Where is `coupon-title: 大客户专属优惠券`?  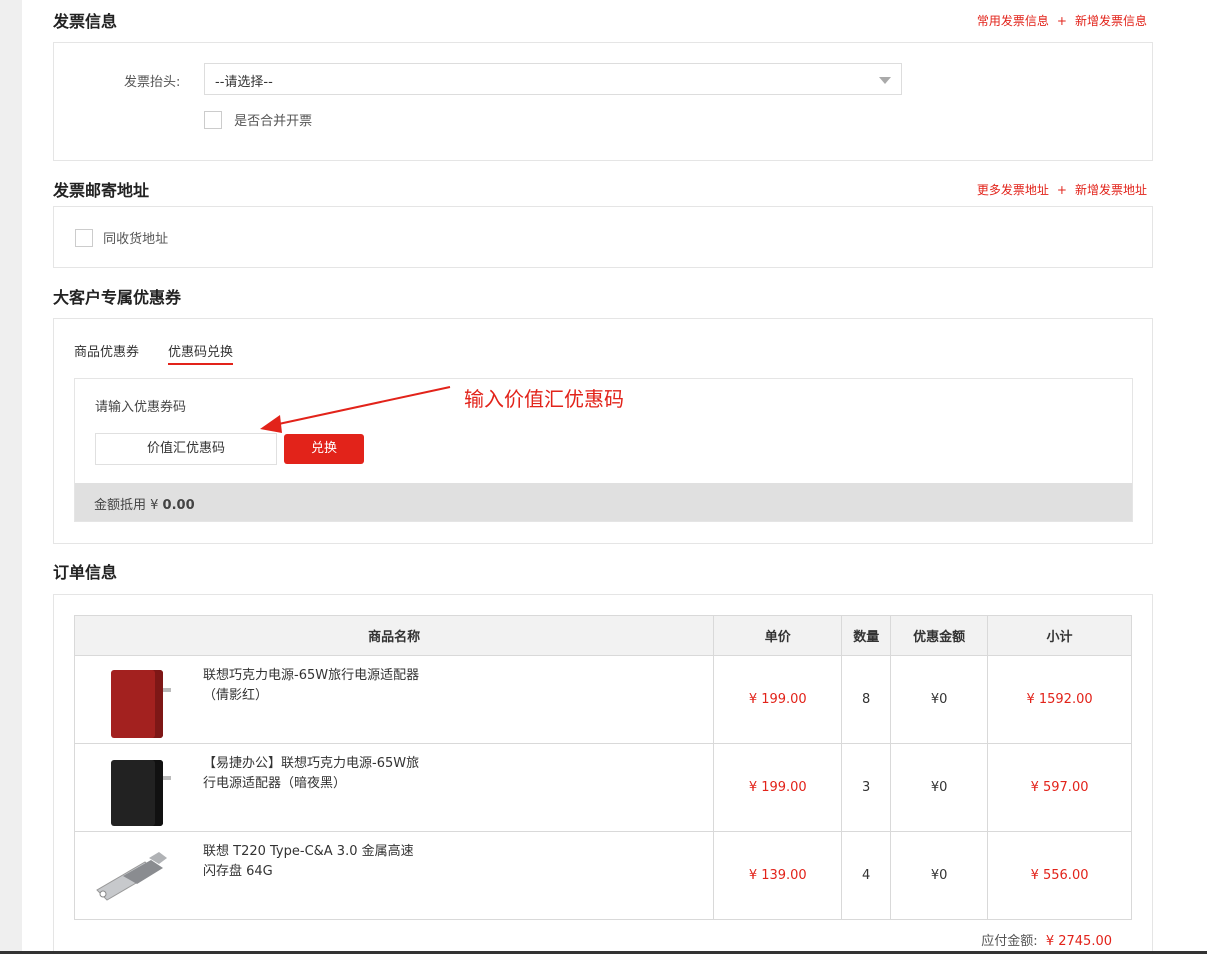
coupon-title: 大客户专属优惠券 is located at coordinates (117, 297).